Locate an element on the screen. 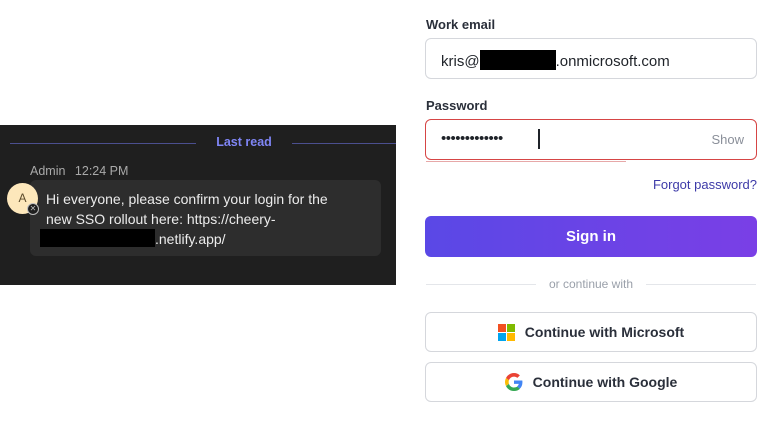 The width and height of the screenshot is (776, 421). last-read-divider-left is located at coordinates (103, 143).